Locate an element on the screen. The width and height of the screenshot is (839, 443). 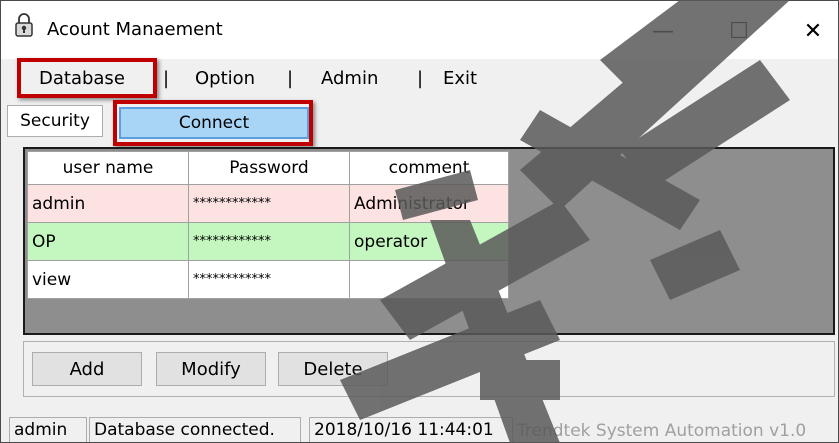
title-bar: Acount Manaement — ☐ ✕ is located at coordinates (419, 30).